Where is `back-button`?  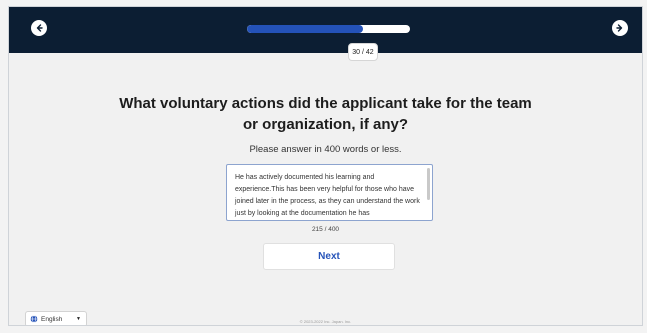 back-button is located at coordinates (39, 28).